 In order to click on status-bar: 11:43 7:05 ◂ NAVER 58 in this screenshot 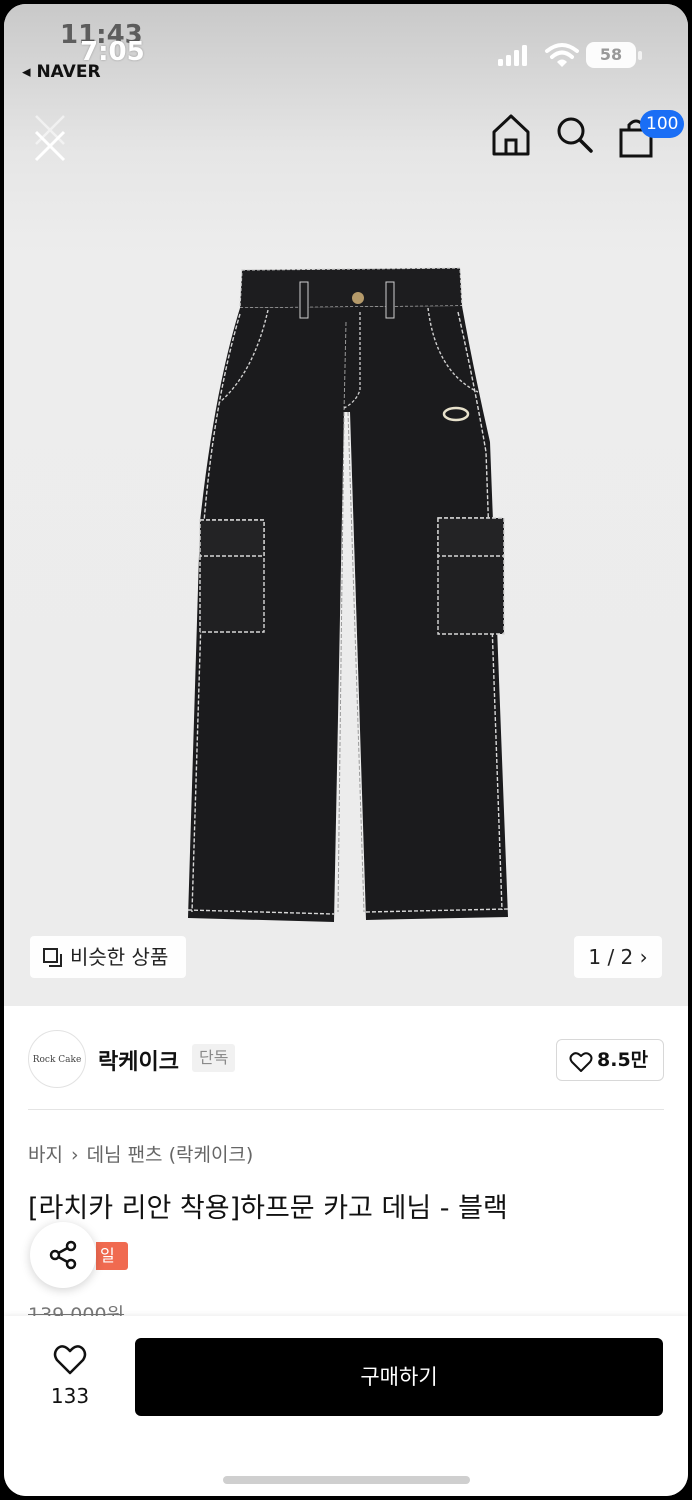, I will do `click(346, 49)`.